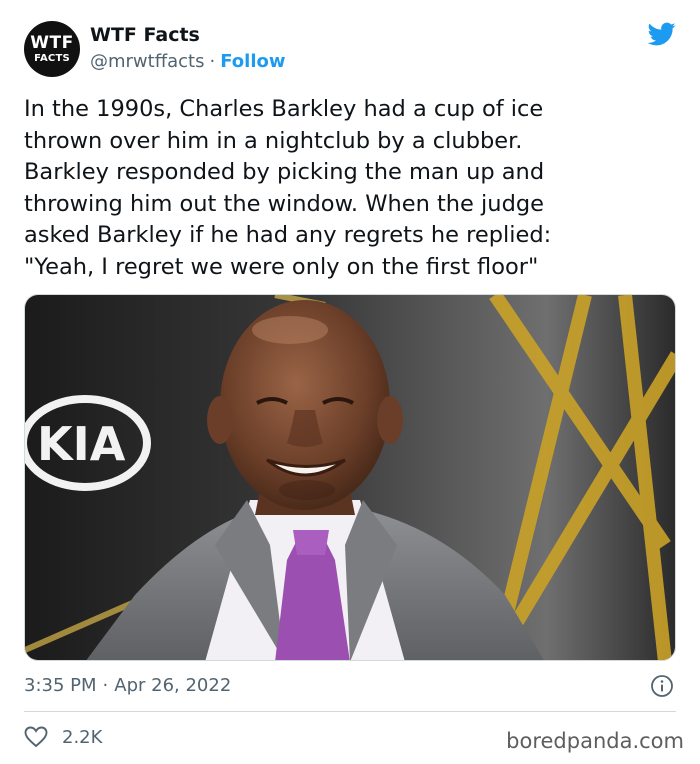 The width and height of the screenshot is (700, 764). Describe the element at coordinates (52, 42) in the screenshot. I see `avatar-text-top: WTF` at that location.